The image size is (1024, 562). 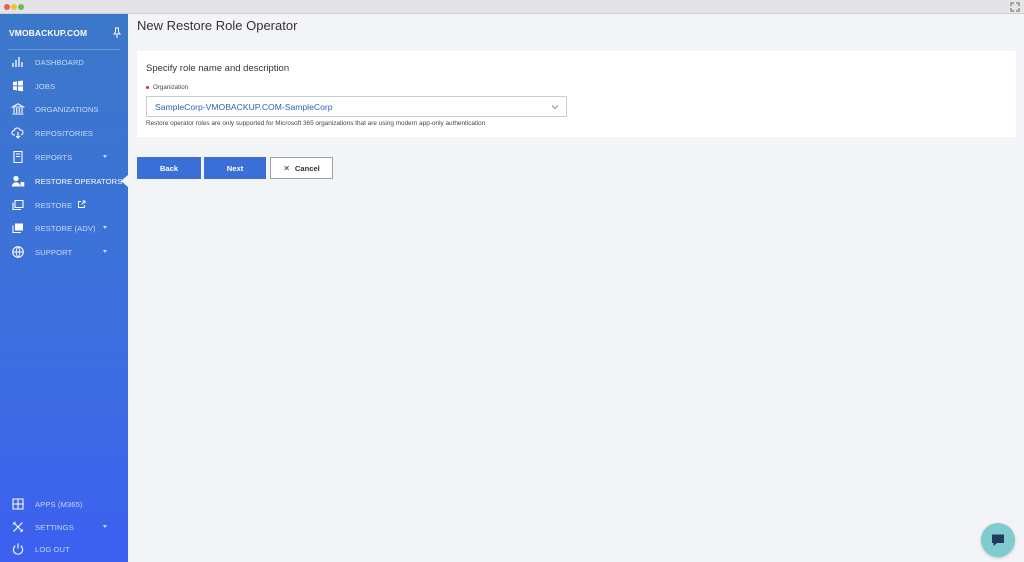 What do you see at coordinates (45, 86) in the screenshot?
I see `sidebar-item-label: JOBS` at bounding box center [45, 86].